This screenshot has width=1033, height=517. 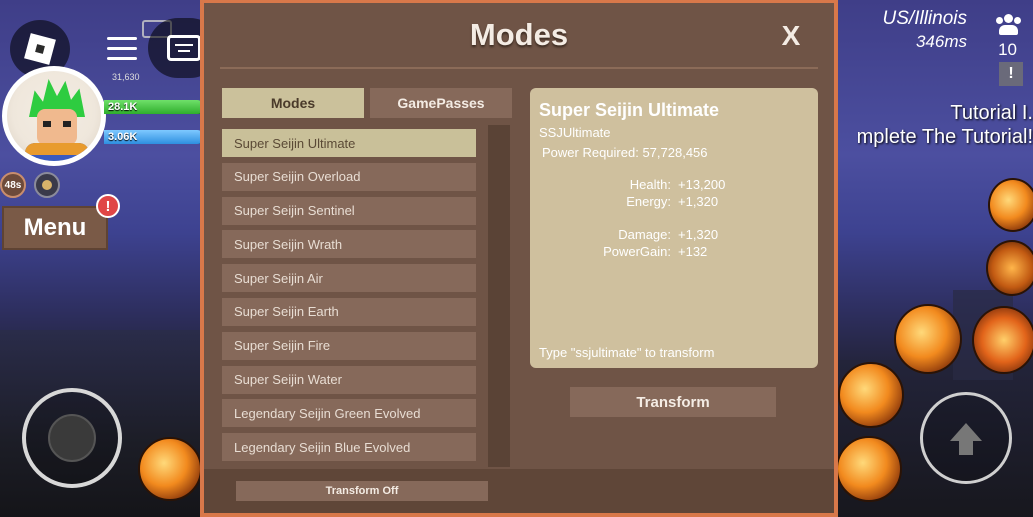 I want to click on mode-power-required: Power Required: 57,728,456, so click(x=625, y=152).